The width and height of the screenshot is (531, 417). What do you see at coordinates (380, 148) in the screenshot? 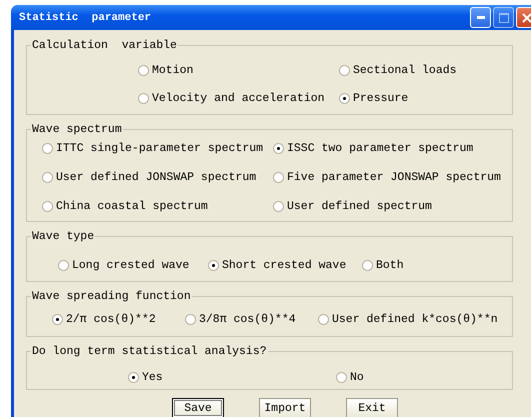
I see `radio-label: ISSC two parameter spectrum` at bounding box center [380, 148].